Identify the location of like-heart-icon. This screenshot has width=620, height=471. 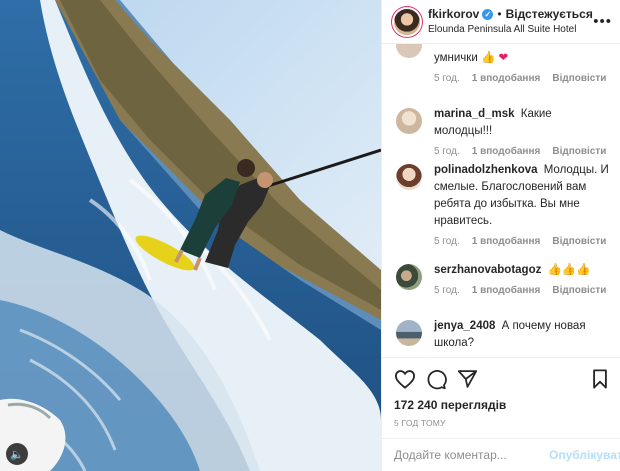
(405, 379).